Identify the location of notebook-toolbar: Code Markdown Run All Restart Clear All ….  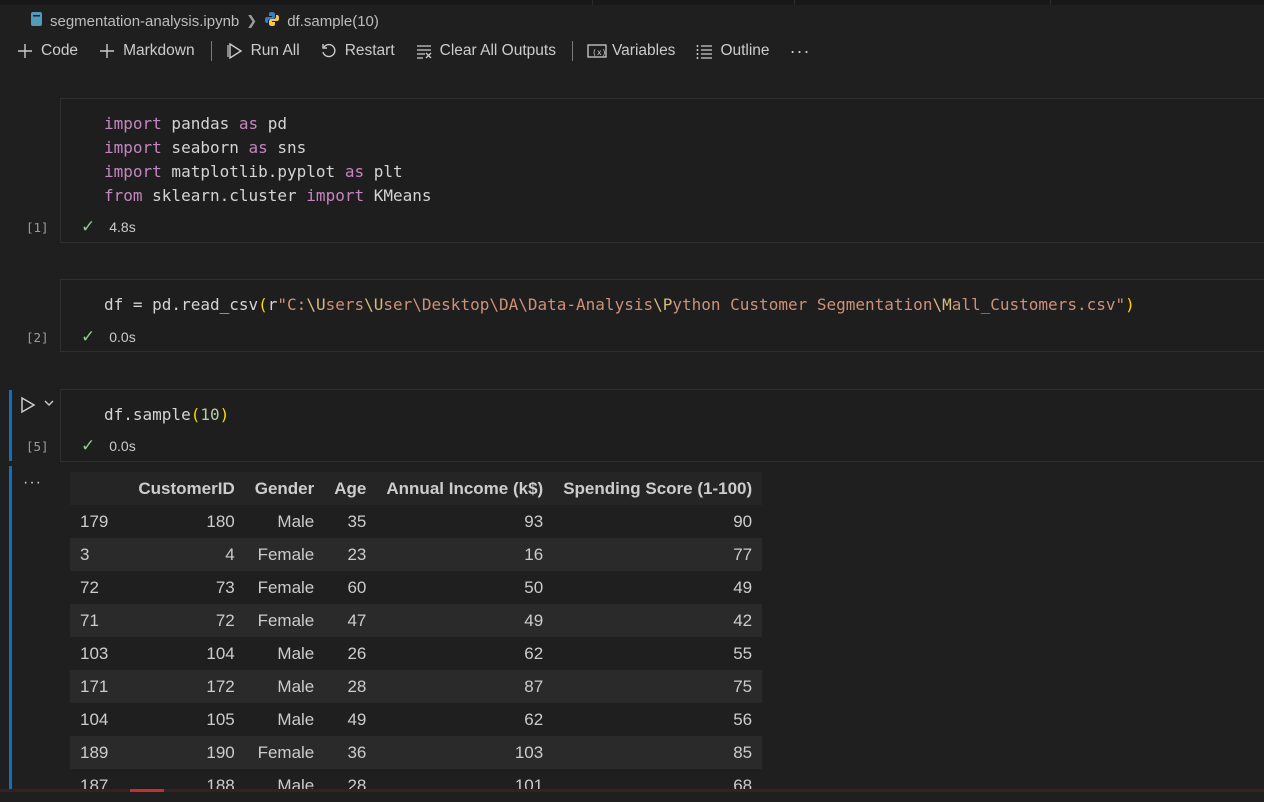
(423, 51).